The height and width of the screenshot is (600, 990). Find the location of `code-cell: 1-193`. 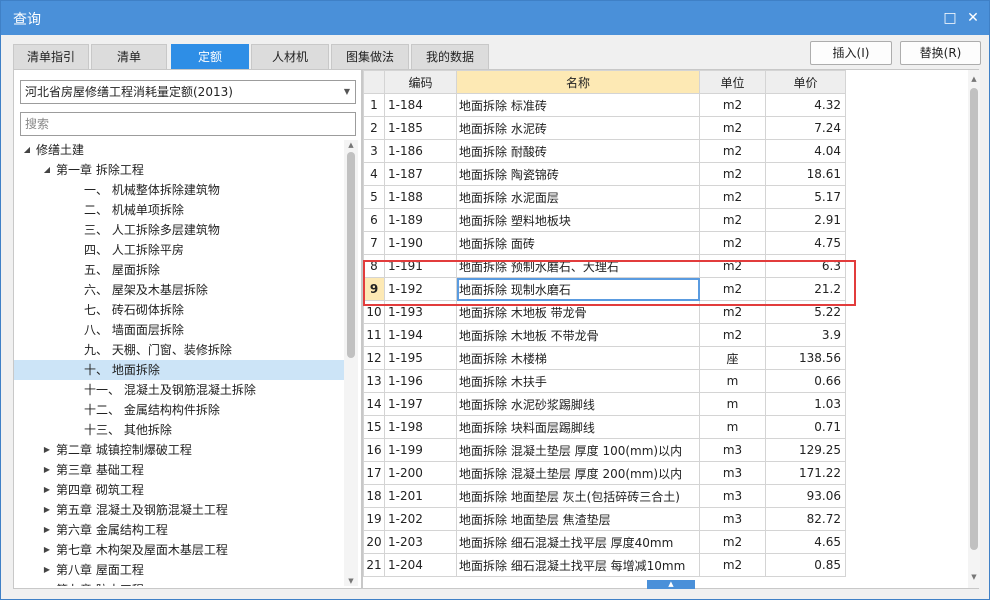

code-cell: 1-193 is located at coordinates (420, 312).